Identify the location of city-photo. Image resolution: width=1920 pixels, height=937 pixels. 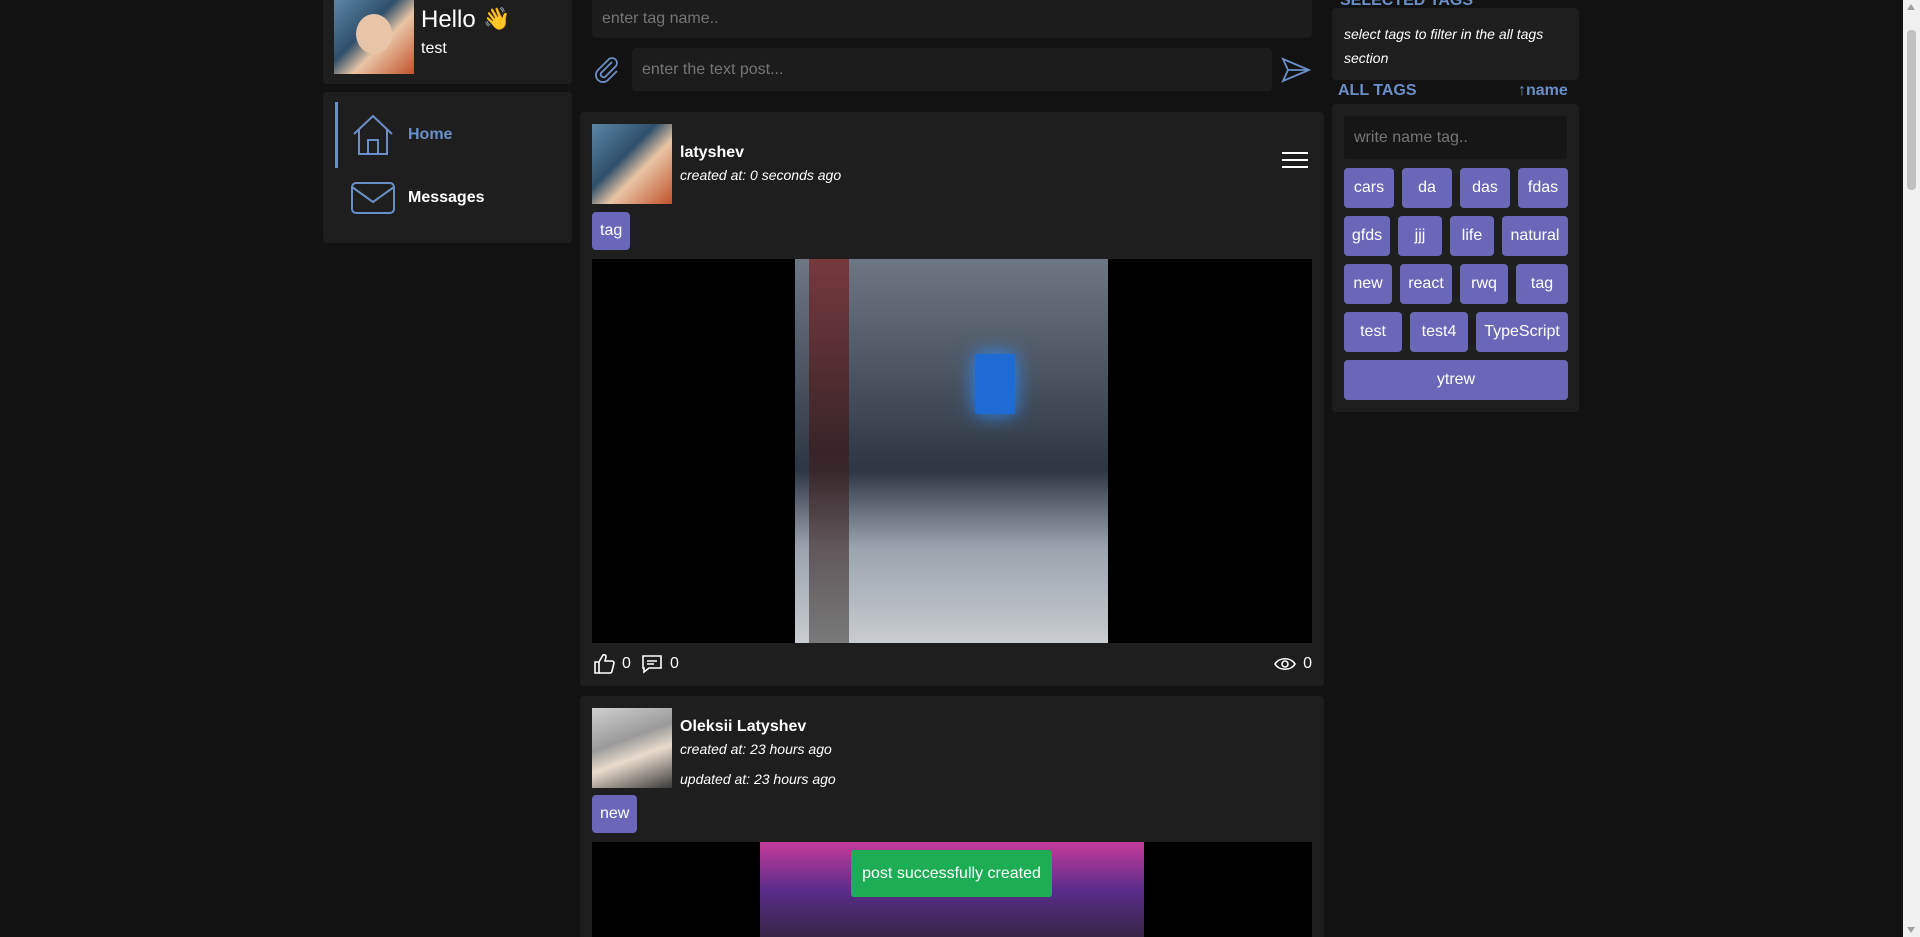
(951, 451).